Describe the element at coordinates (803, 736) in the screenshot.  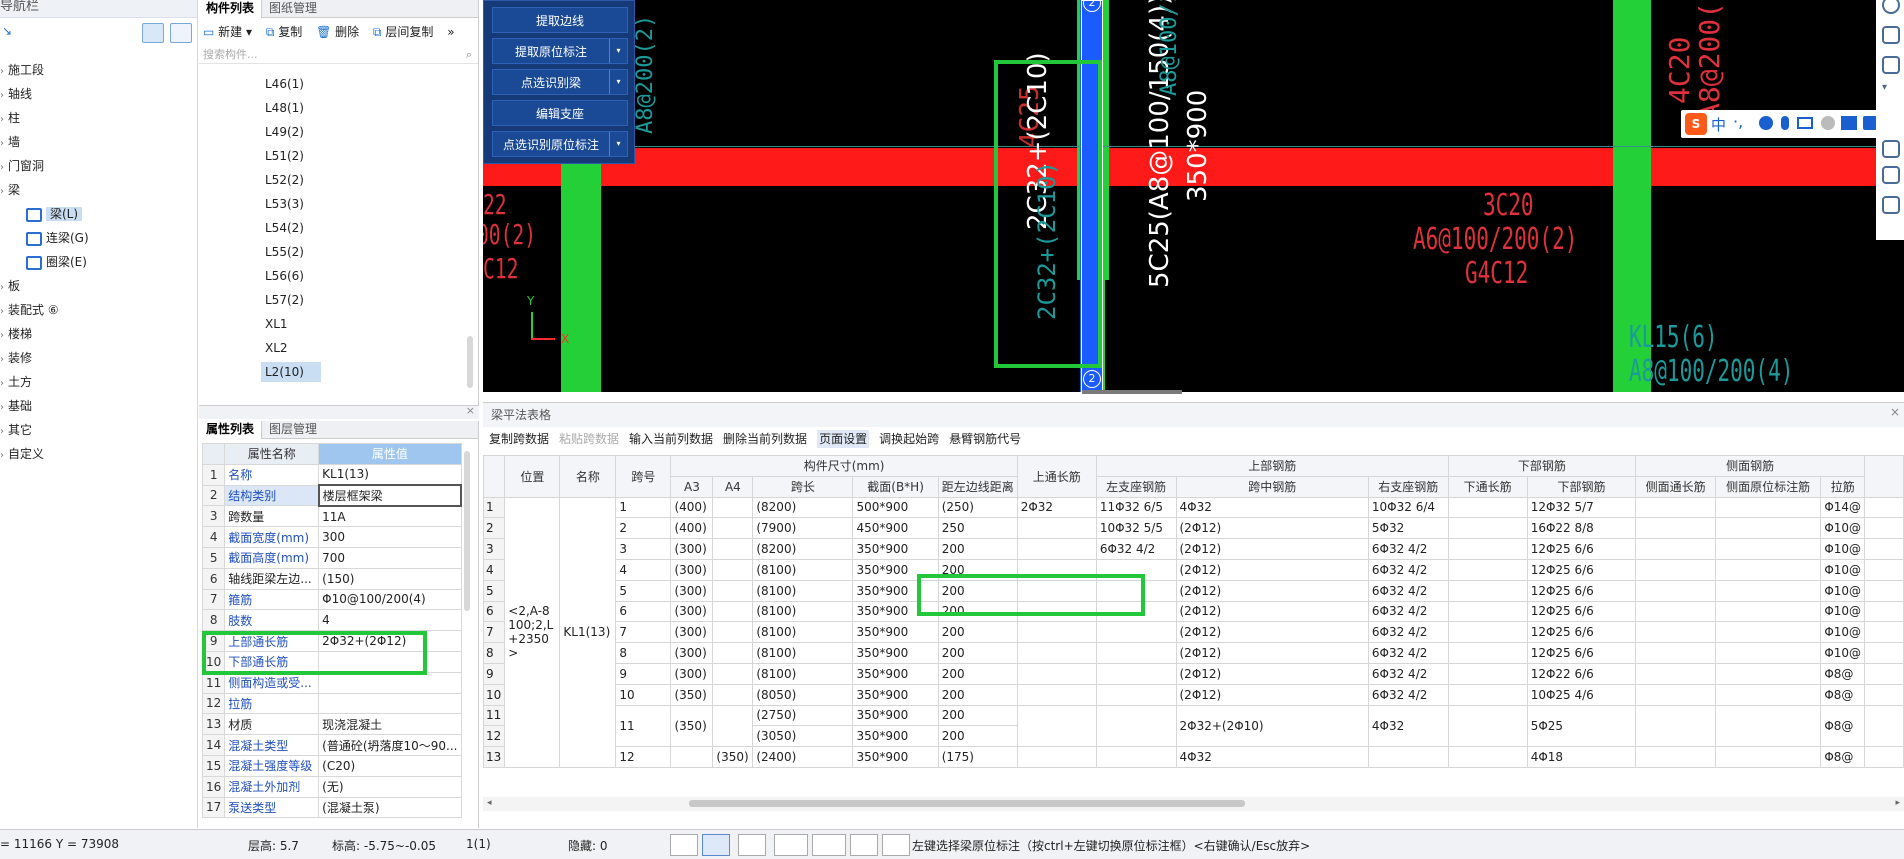
I see `grid-cell: (3050)` at that location.